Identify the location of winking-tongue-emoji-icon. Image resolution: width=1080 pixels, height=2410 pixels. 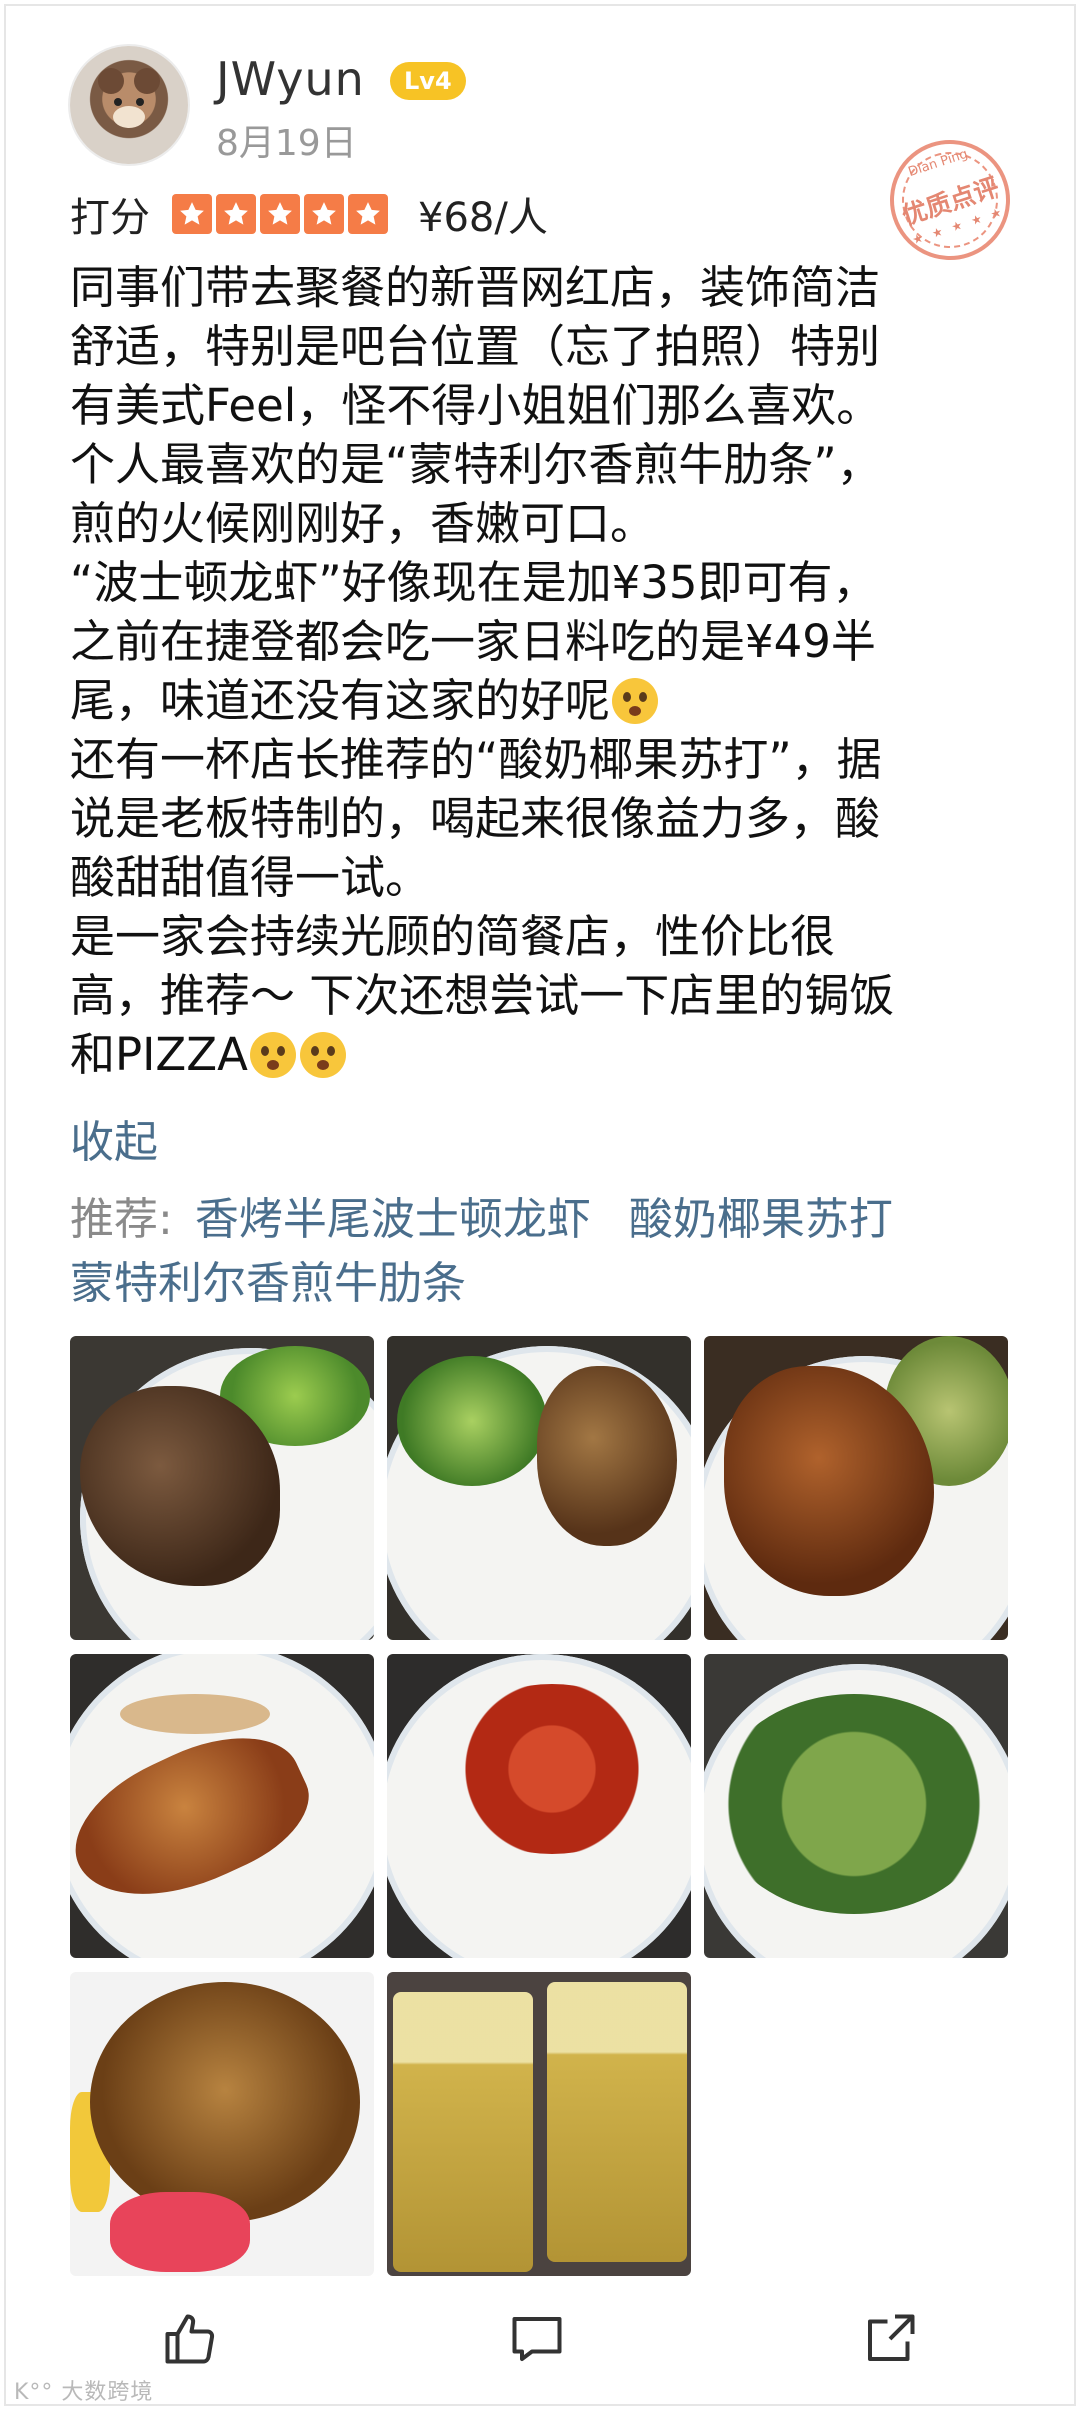
(272, 1055).